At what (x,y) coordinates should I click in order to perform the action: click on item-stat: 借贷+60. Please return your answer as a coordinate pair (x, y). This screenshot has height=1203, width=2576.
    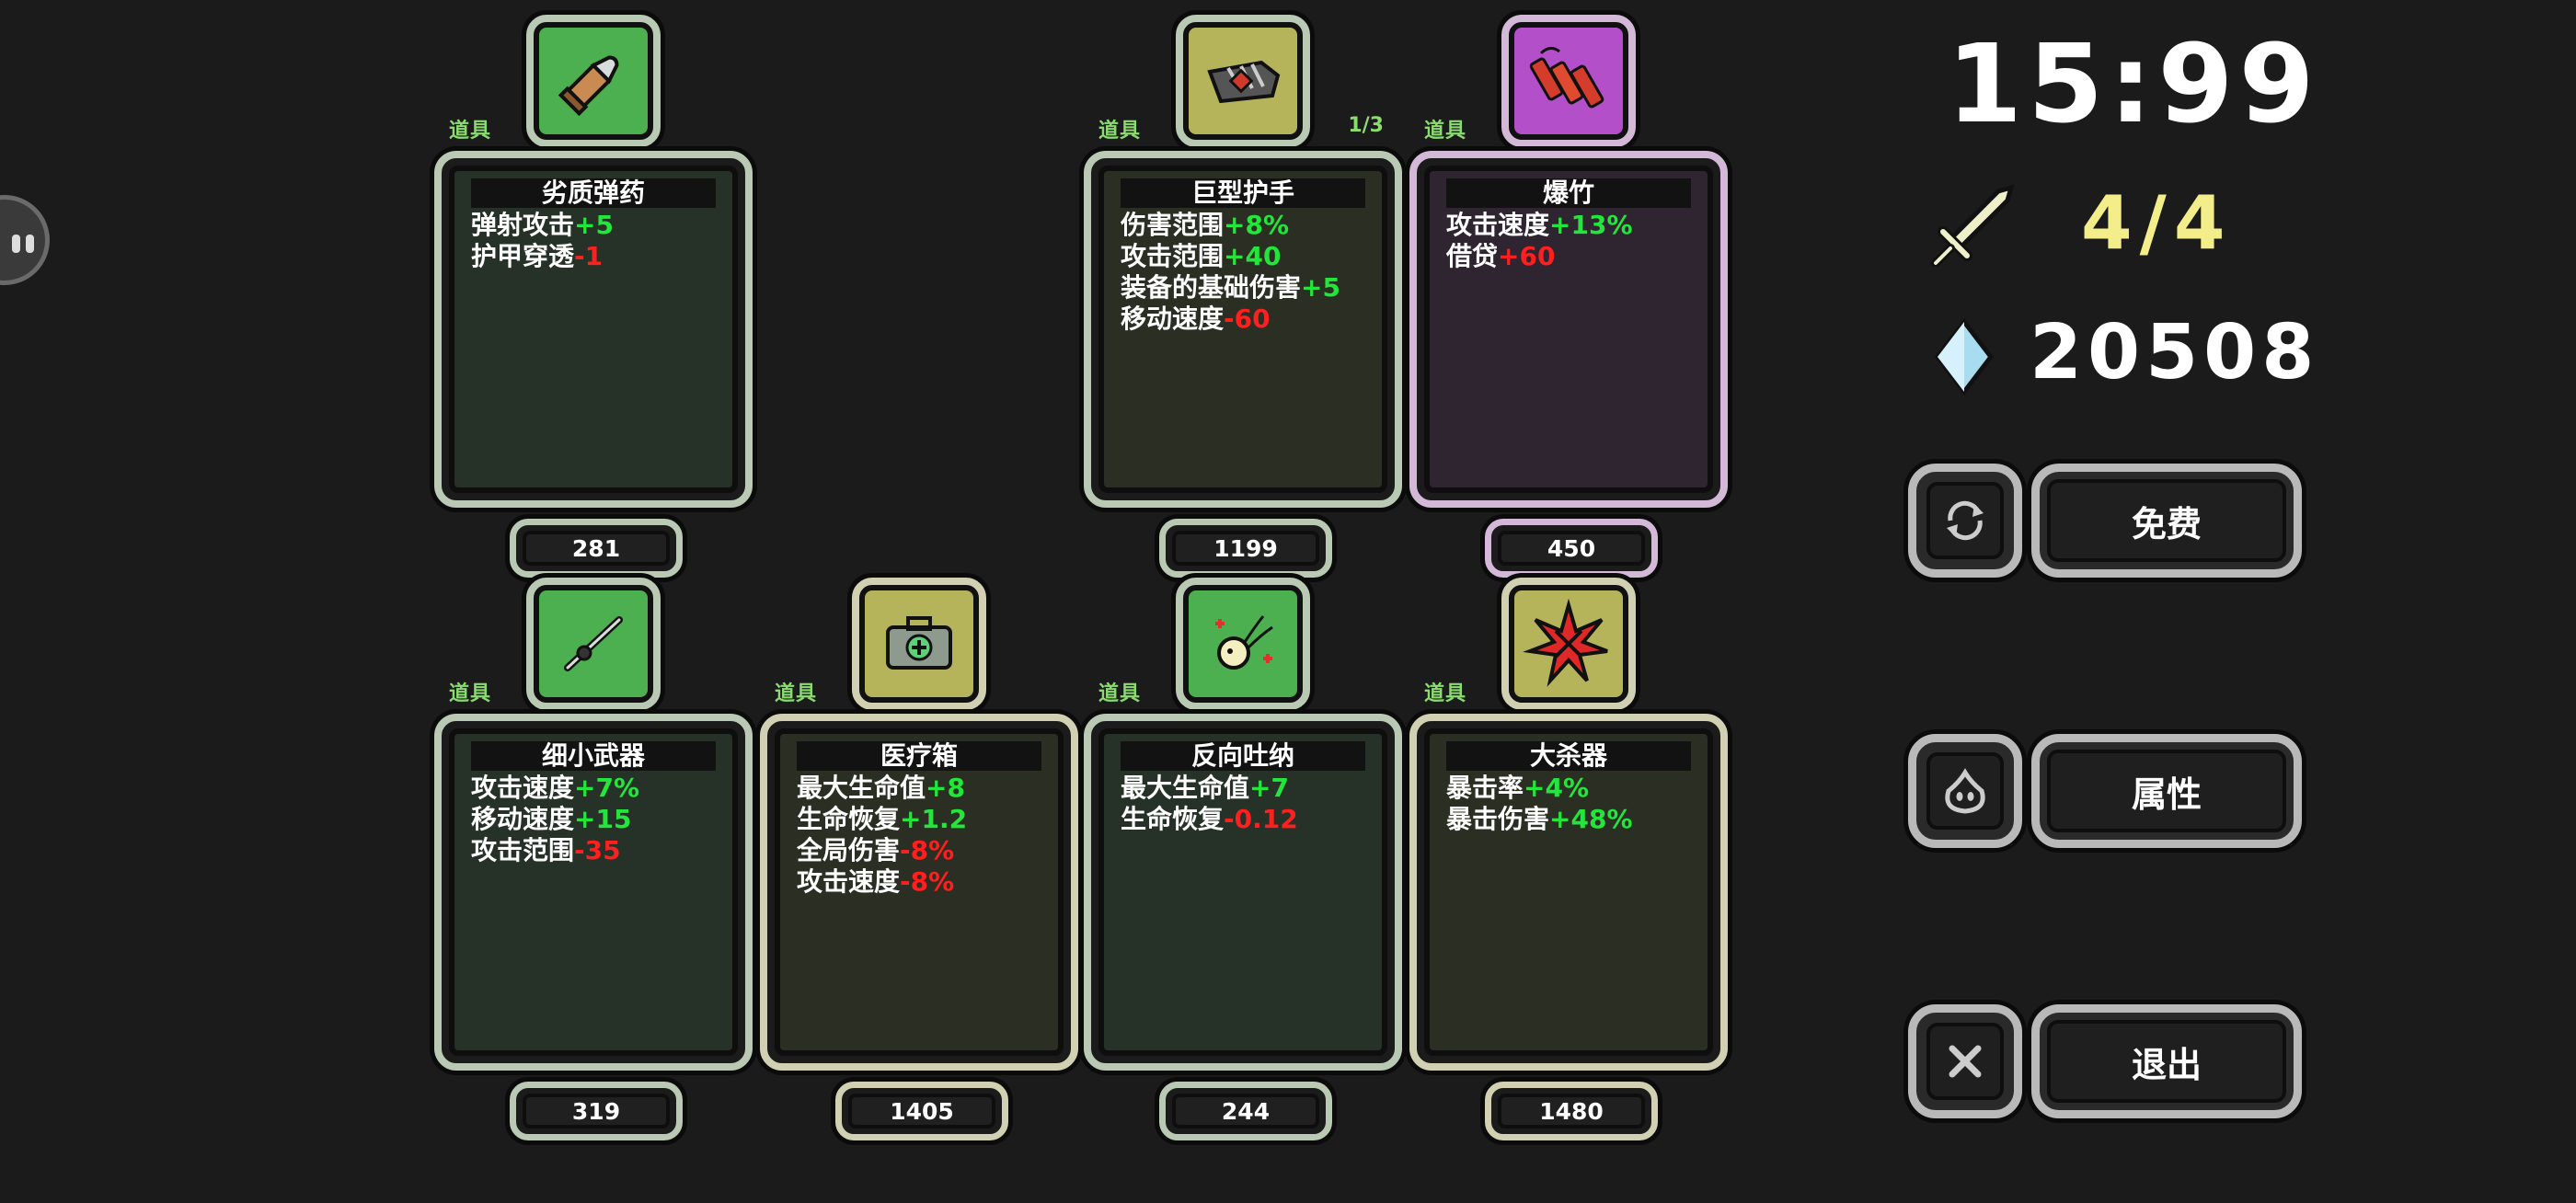
    Looking at the image, I should click on (1501, 256).